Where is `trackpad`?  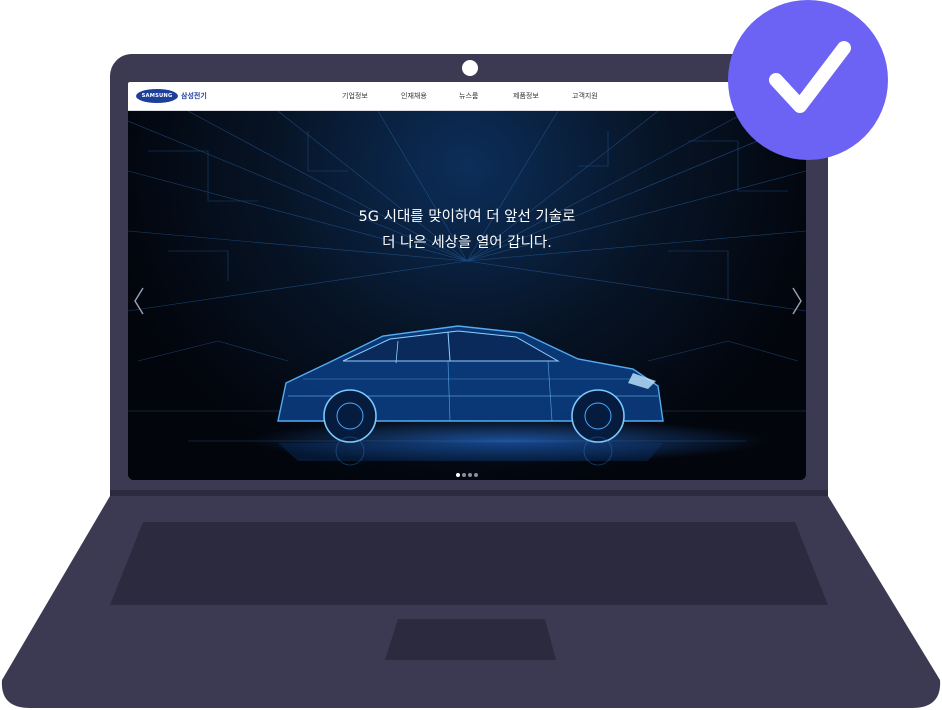 trackpad is located at coordinates (470, 639).